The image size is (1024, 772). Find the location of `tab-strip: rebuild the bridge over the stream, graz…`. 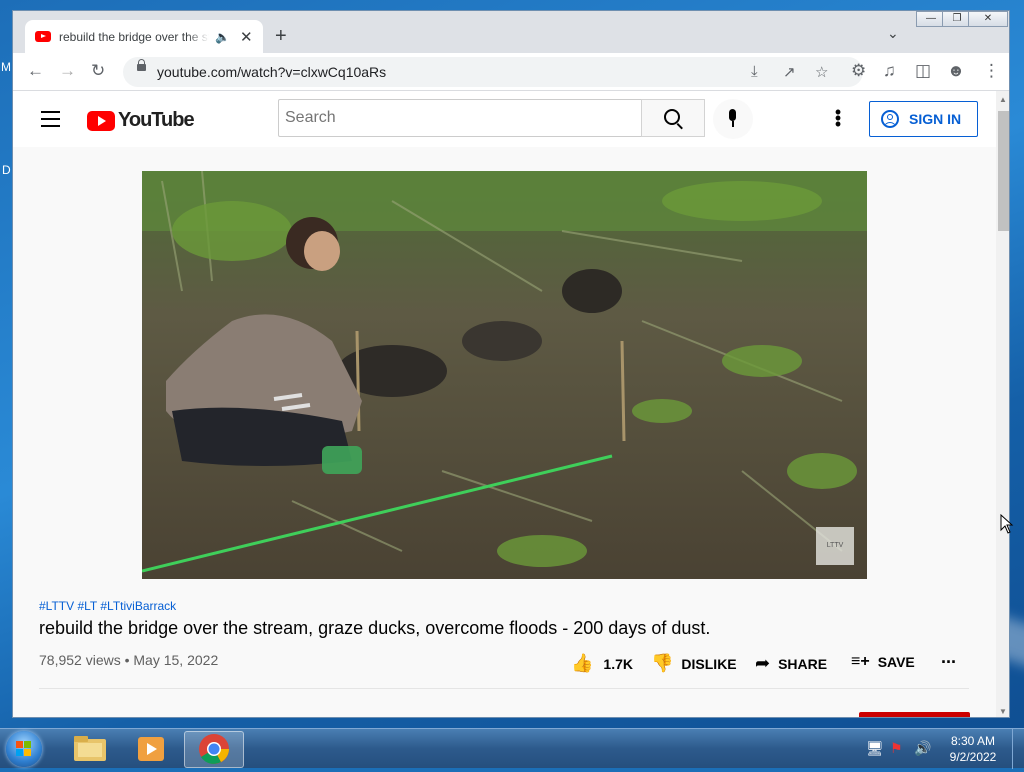

tab-strip: rebuild the bridge over the stream, graz… is located at coordinates (511, 32).